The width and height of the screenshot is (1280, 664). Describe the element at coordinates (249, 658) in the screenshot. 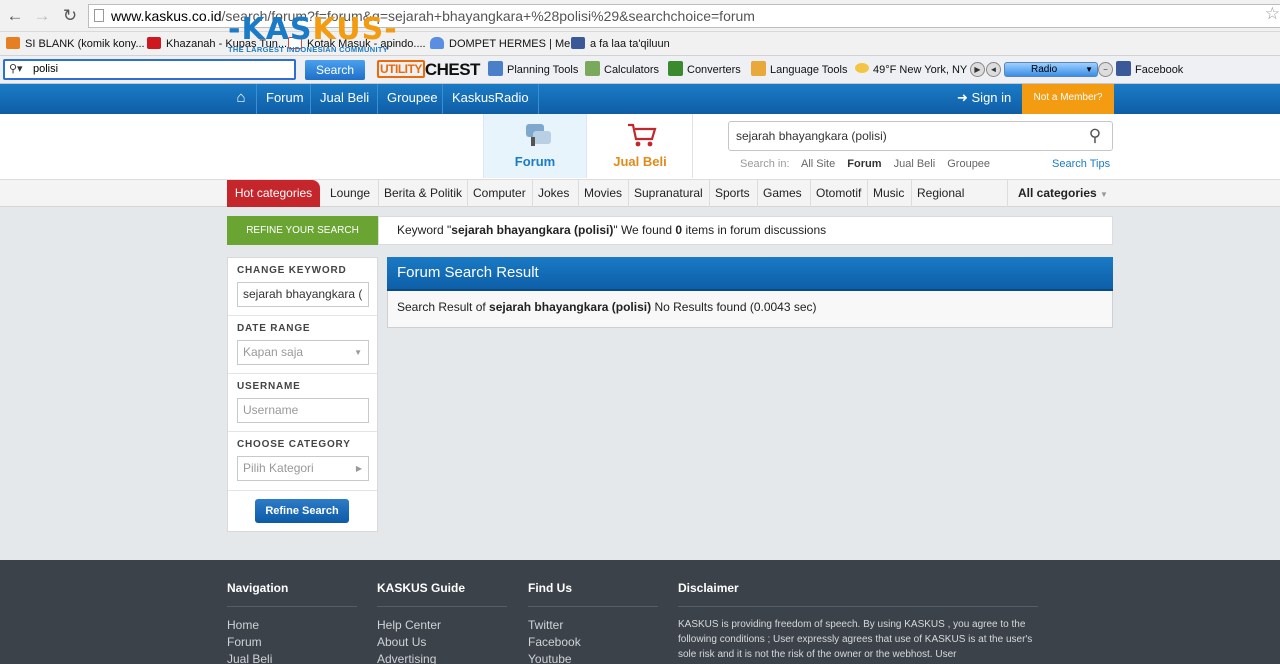

I see `footer-link-jual-beli: Jual Beli` at that location.